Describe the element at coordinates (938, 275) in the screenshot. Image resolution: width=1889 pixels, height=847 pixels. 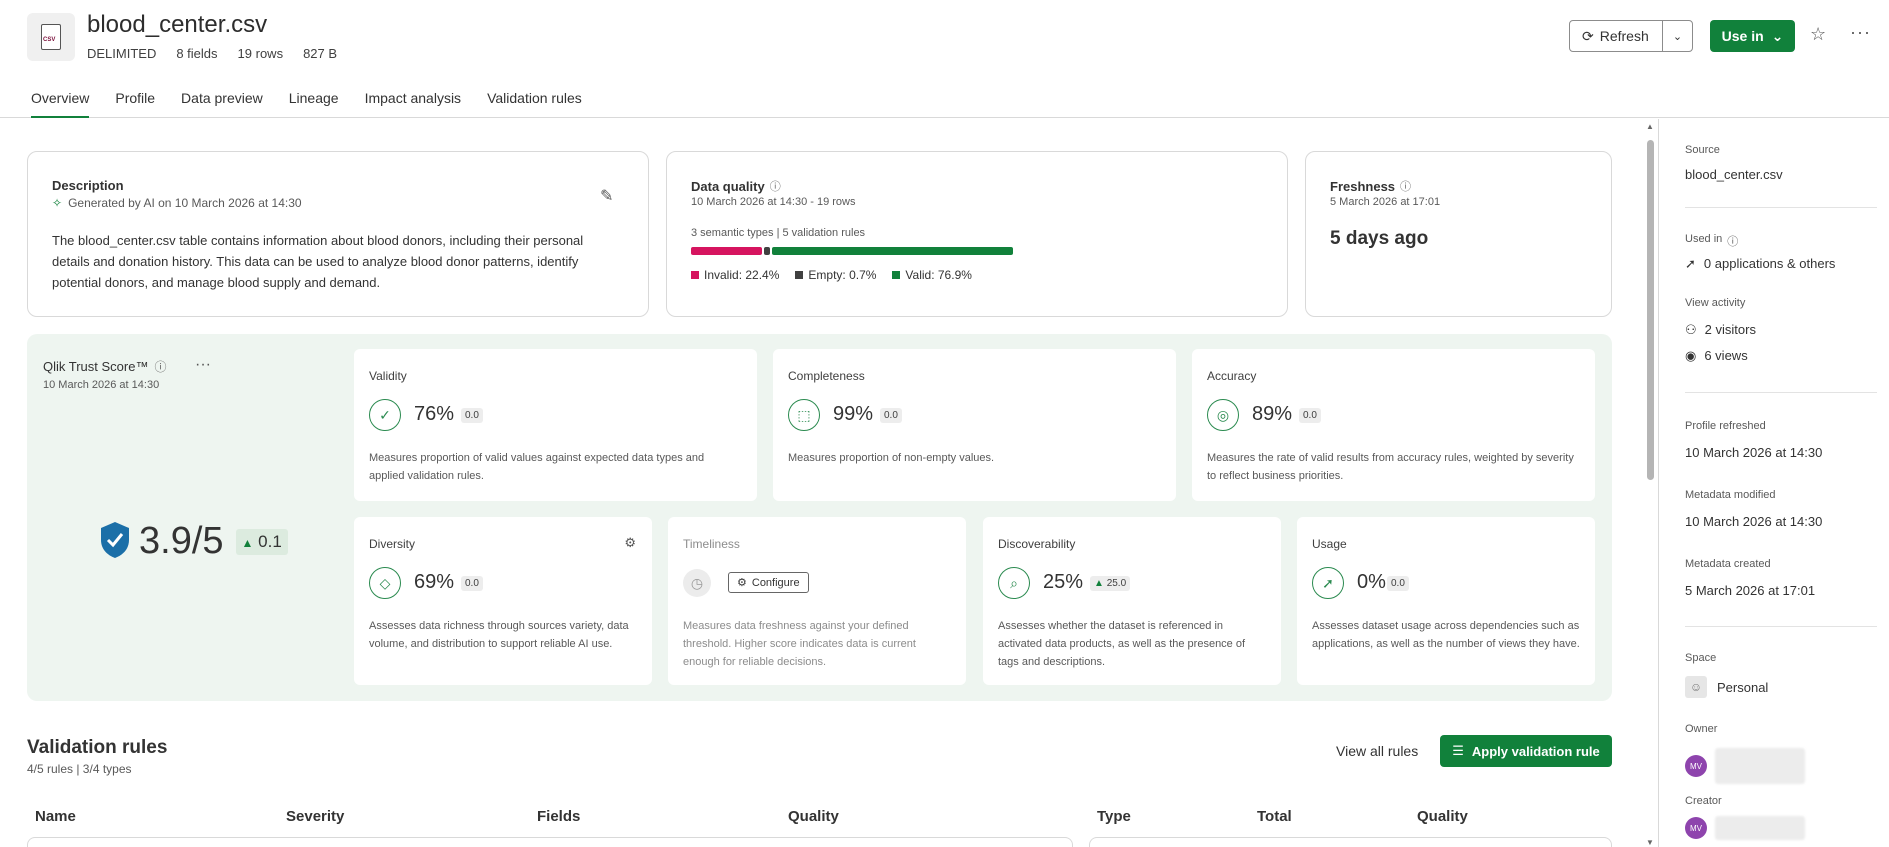
I see `valid-legend-label: Valid: 76.9%` at that location.